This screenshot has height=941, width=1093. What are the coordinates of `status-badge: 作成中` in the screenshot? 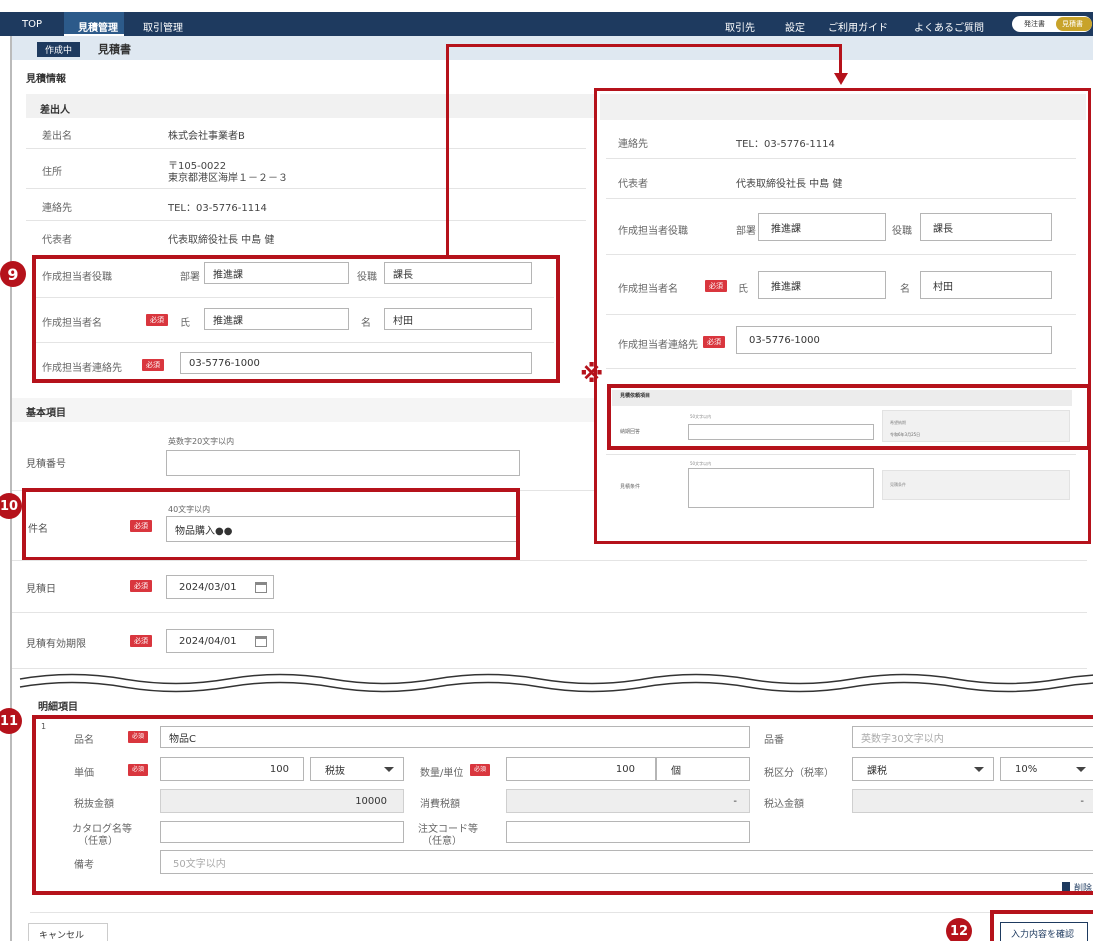 It's located at (59, 49).